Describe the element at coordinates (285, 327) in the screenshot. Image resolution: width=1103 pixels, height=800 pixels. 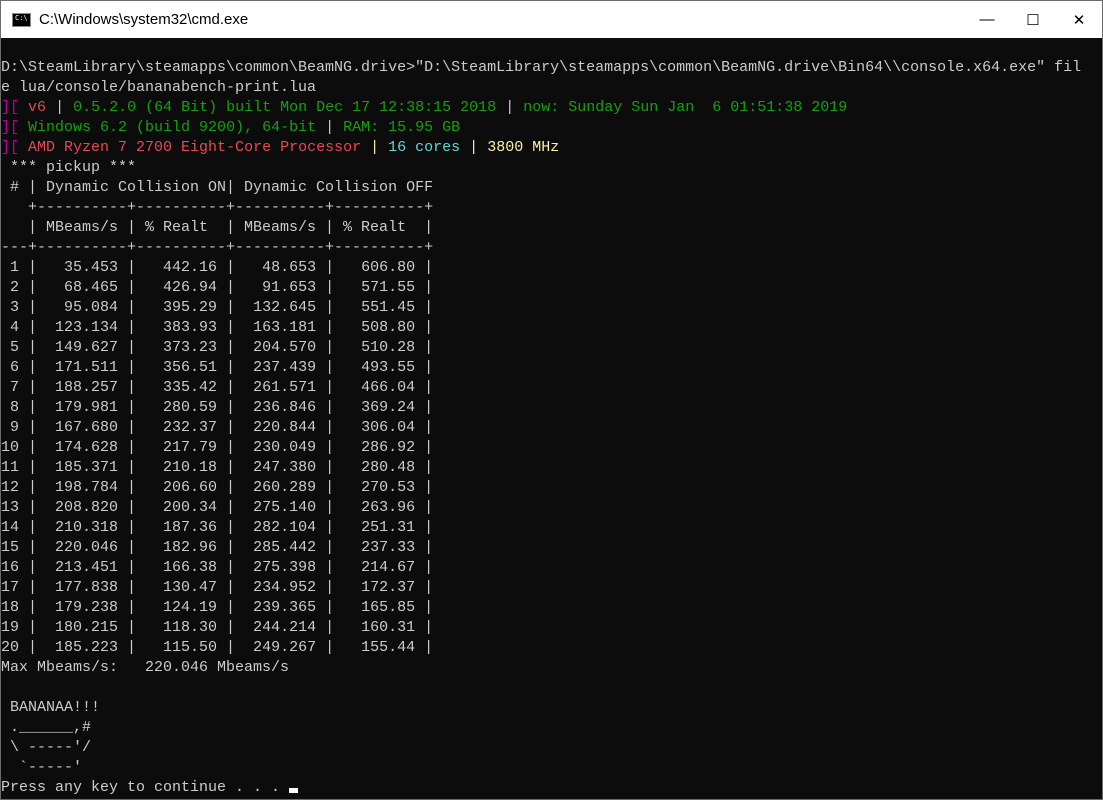
I see `off-mbeams: 163.181 |` at that location.